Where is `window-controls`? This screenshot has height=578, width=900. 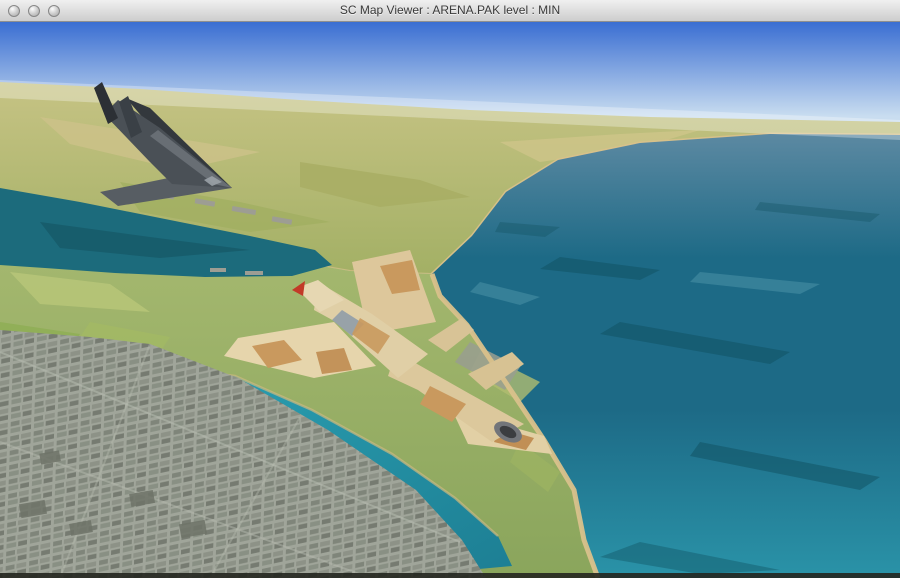
window-controls is located at coordinates (34, 10).